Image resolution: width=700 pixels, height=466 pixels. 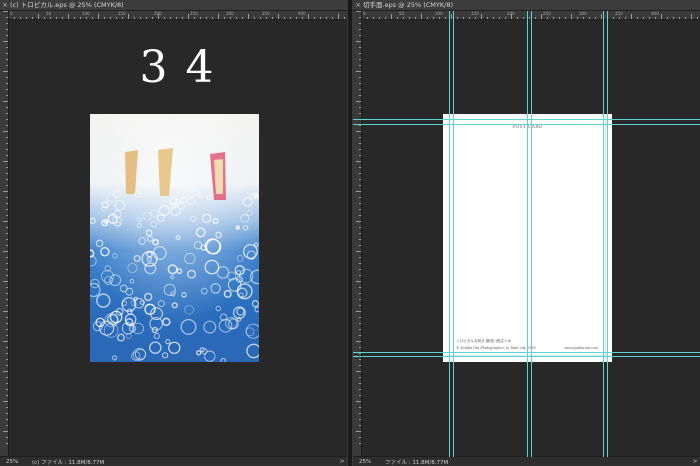 What do you see at coordinates (581, 348) in the screenshot?
I see `website-url: www.yutaka-ota.com` at bounding box center [581, 348].